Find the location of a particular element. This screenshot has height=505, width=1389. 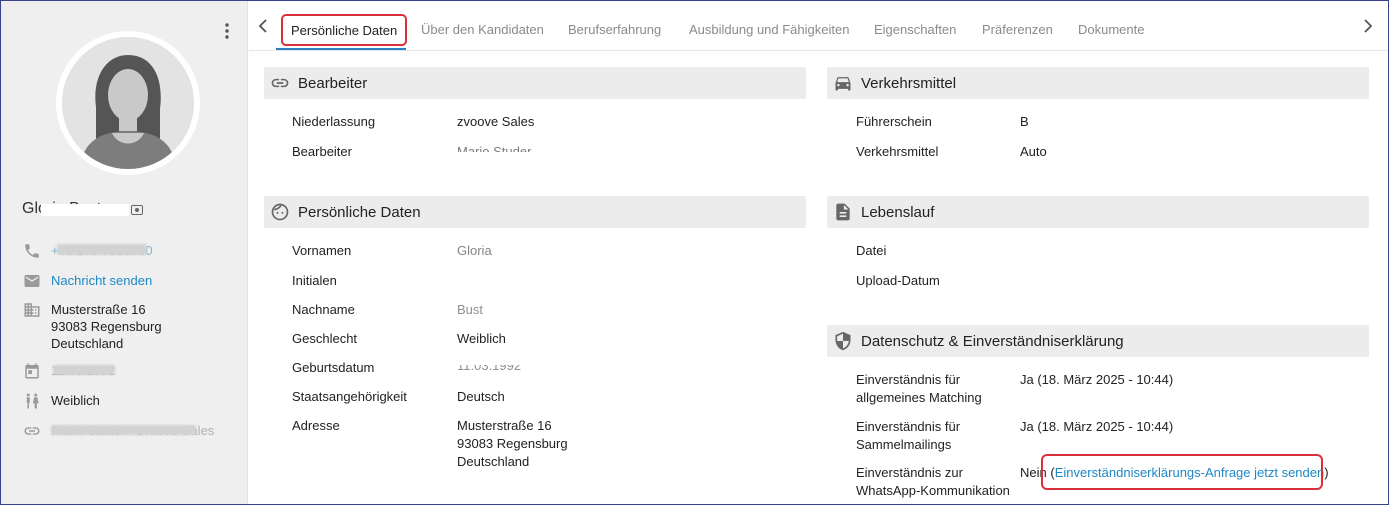

geschlecht-label: Geschlecht is located at coordinates (325, 338).